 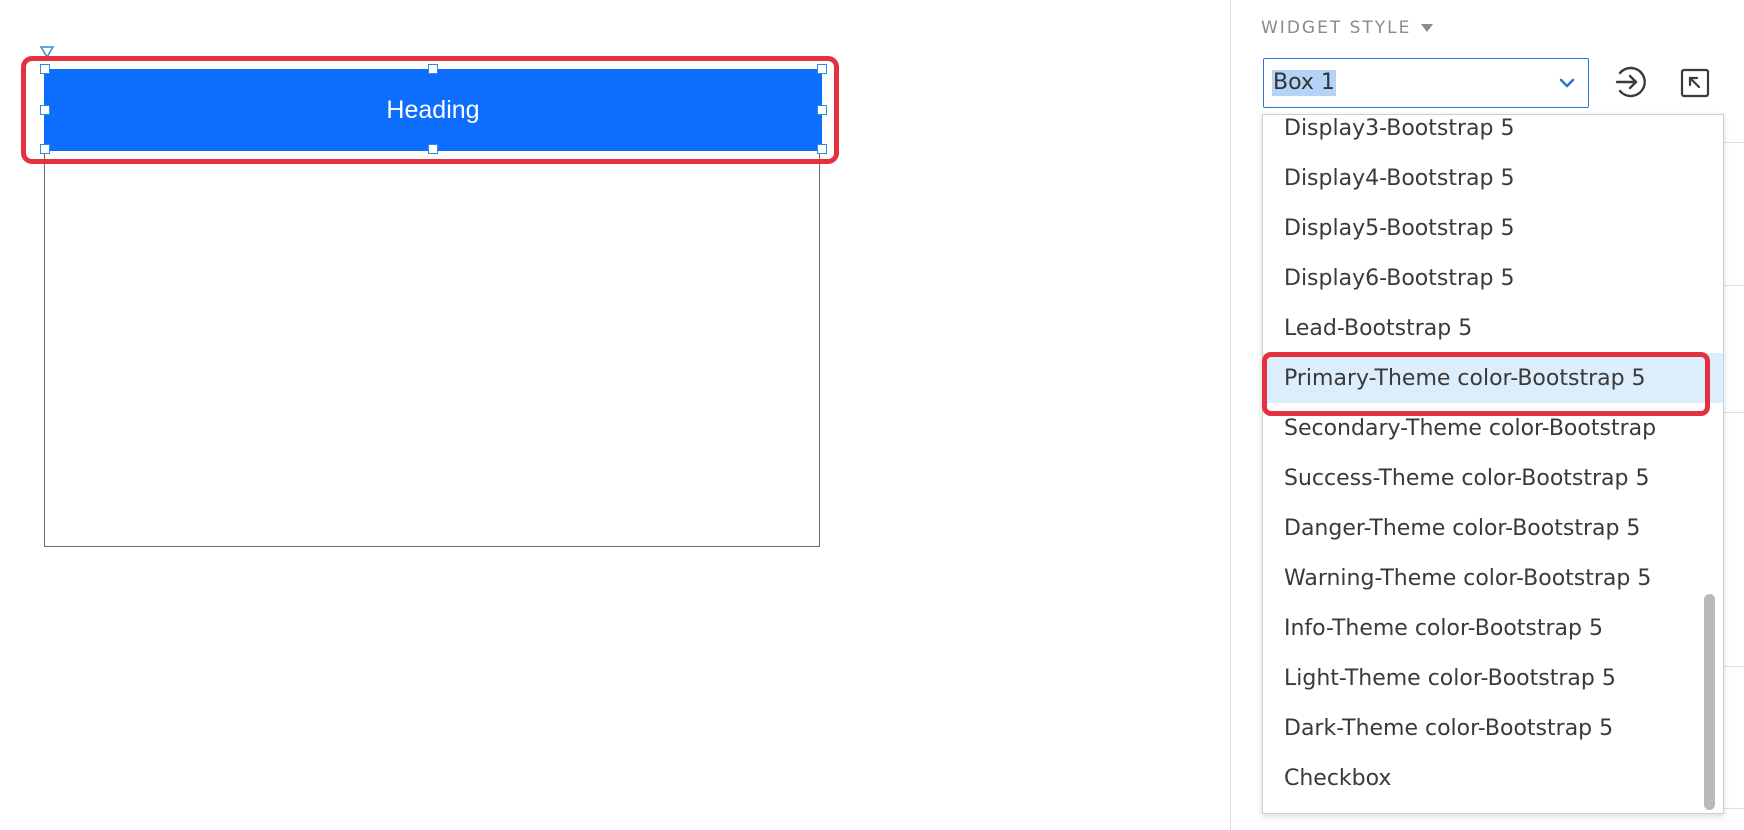 I want to click on reset-style-button, so click(x=1695, y=83).